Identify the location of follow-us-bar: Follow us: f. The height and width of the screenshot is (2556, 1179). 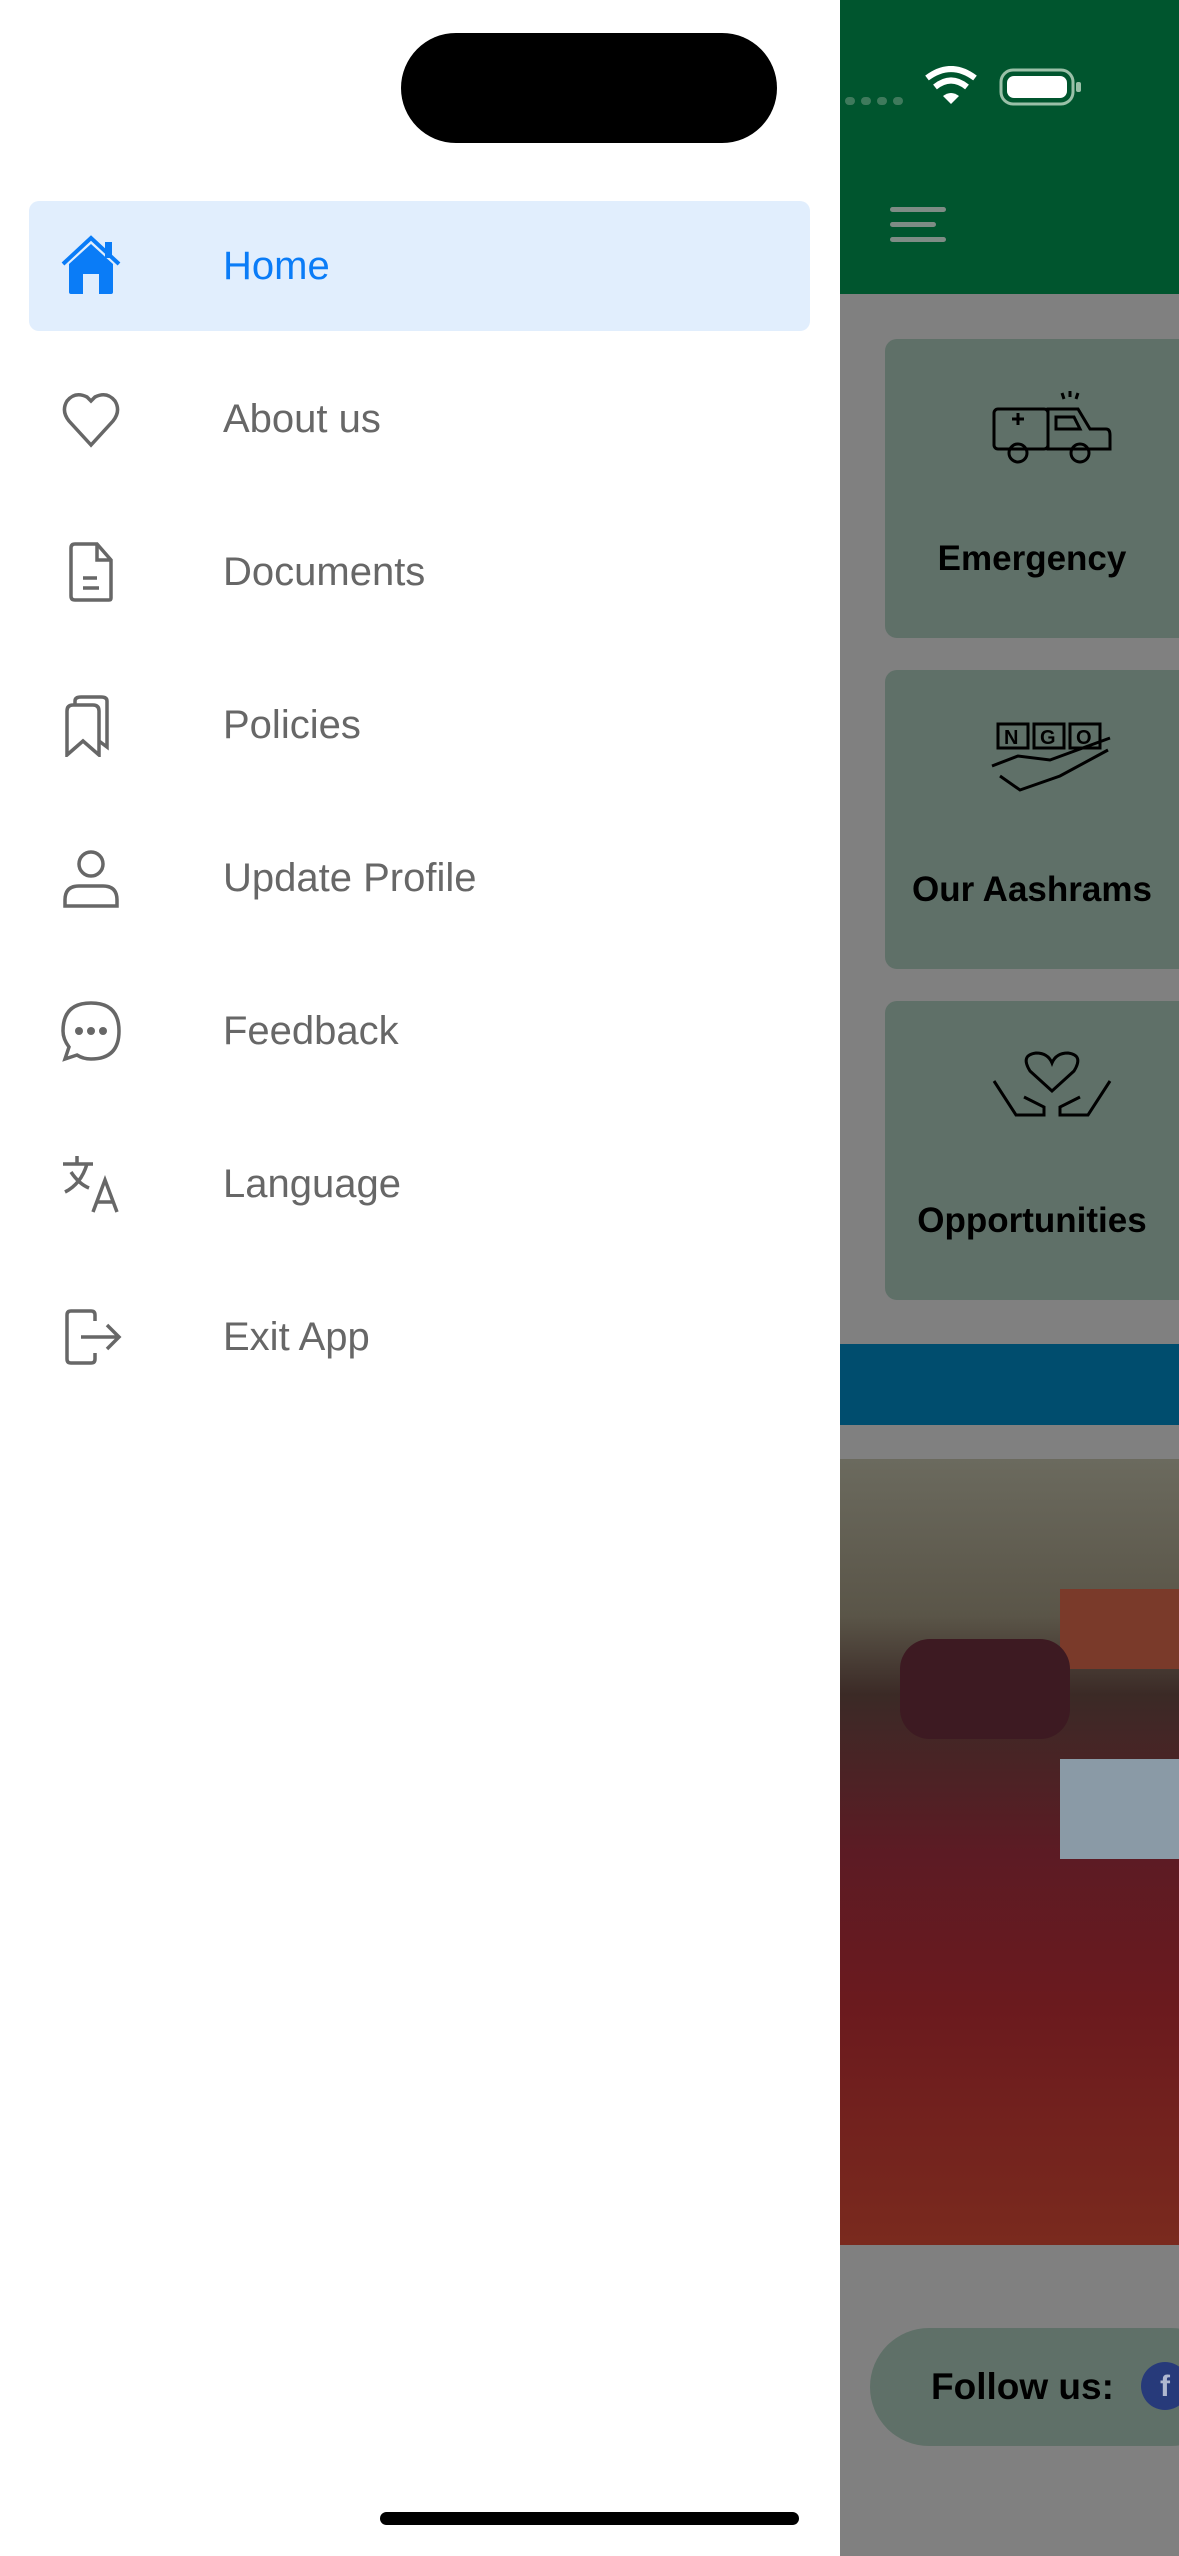
(1024, 2387).